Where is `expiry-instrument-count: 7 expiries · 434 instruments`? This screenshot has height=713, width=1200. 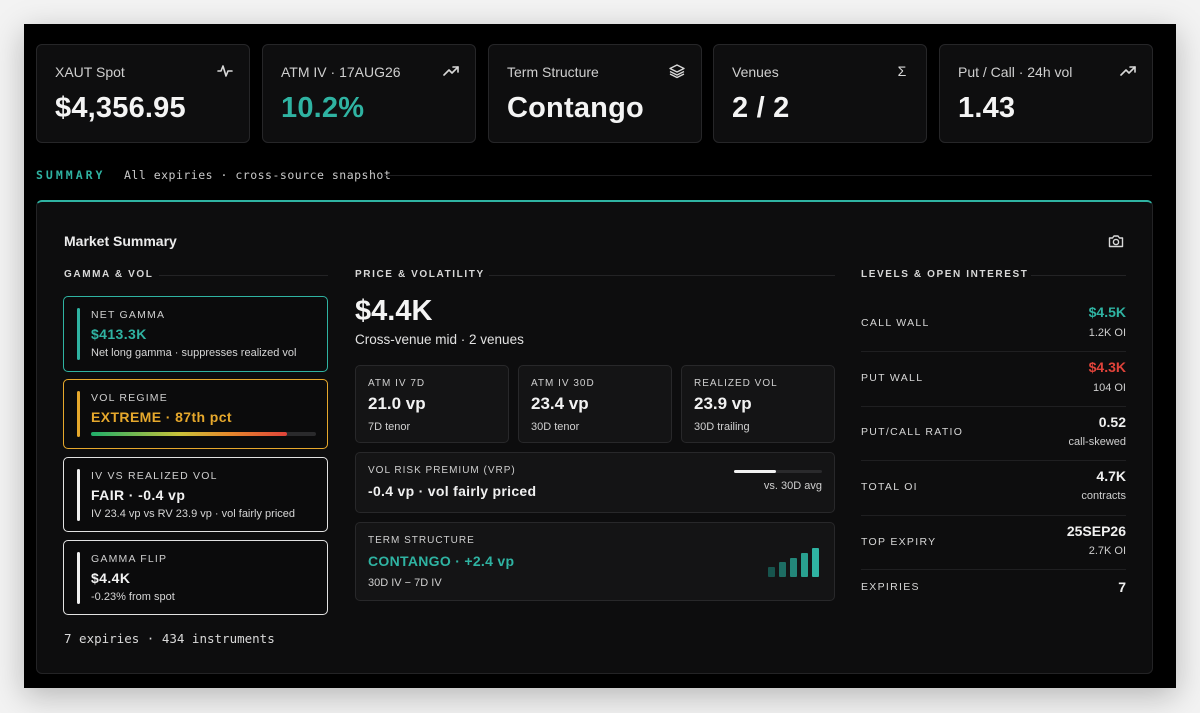
expiry-instrument-count: 7 expiries · 434 instruments is located at coordinates (169, 638).